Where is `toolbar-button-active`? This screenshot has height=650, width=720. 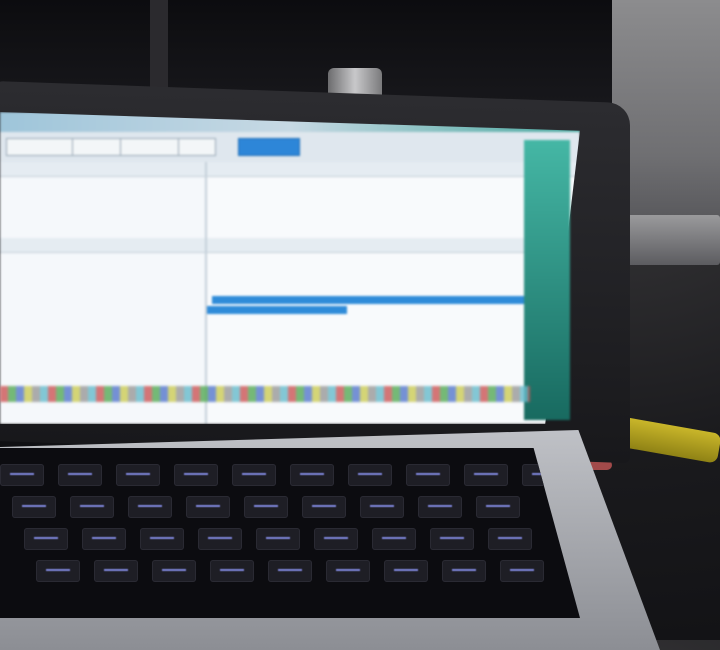 toolbar-button-active is located at coordinates (269, 147).